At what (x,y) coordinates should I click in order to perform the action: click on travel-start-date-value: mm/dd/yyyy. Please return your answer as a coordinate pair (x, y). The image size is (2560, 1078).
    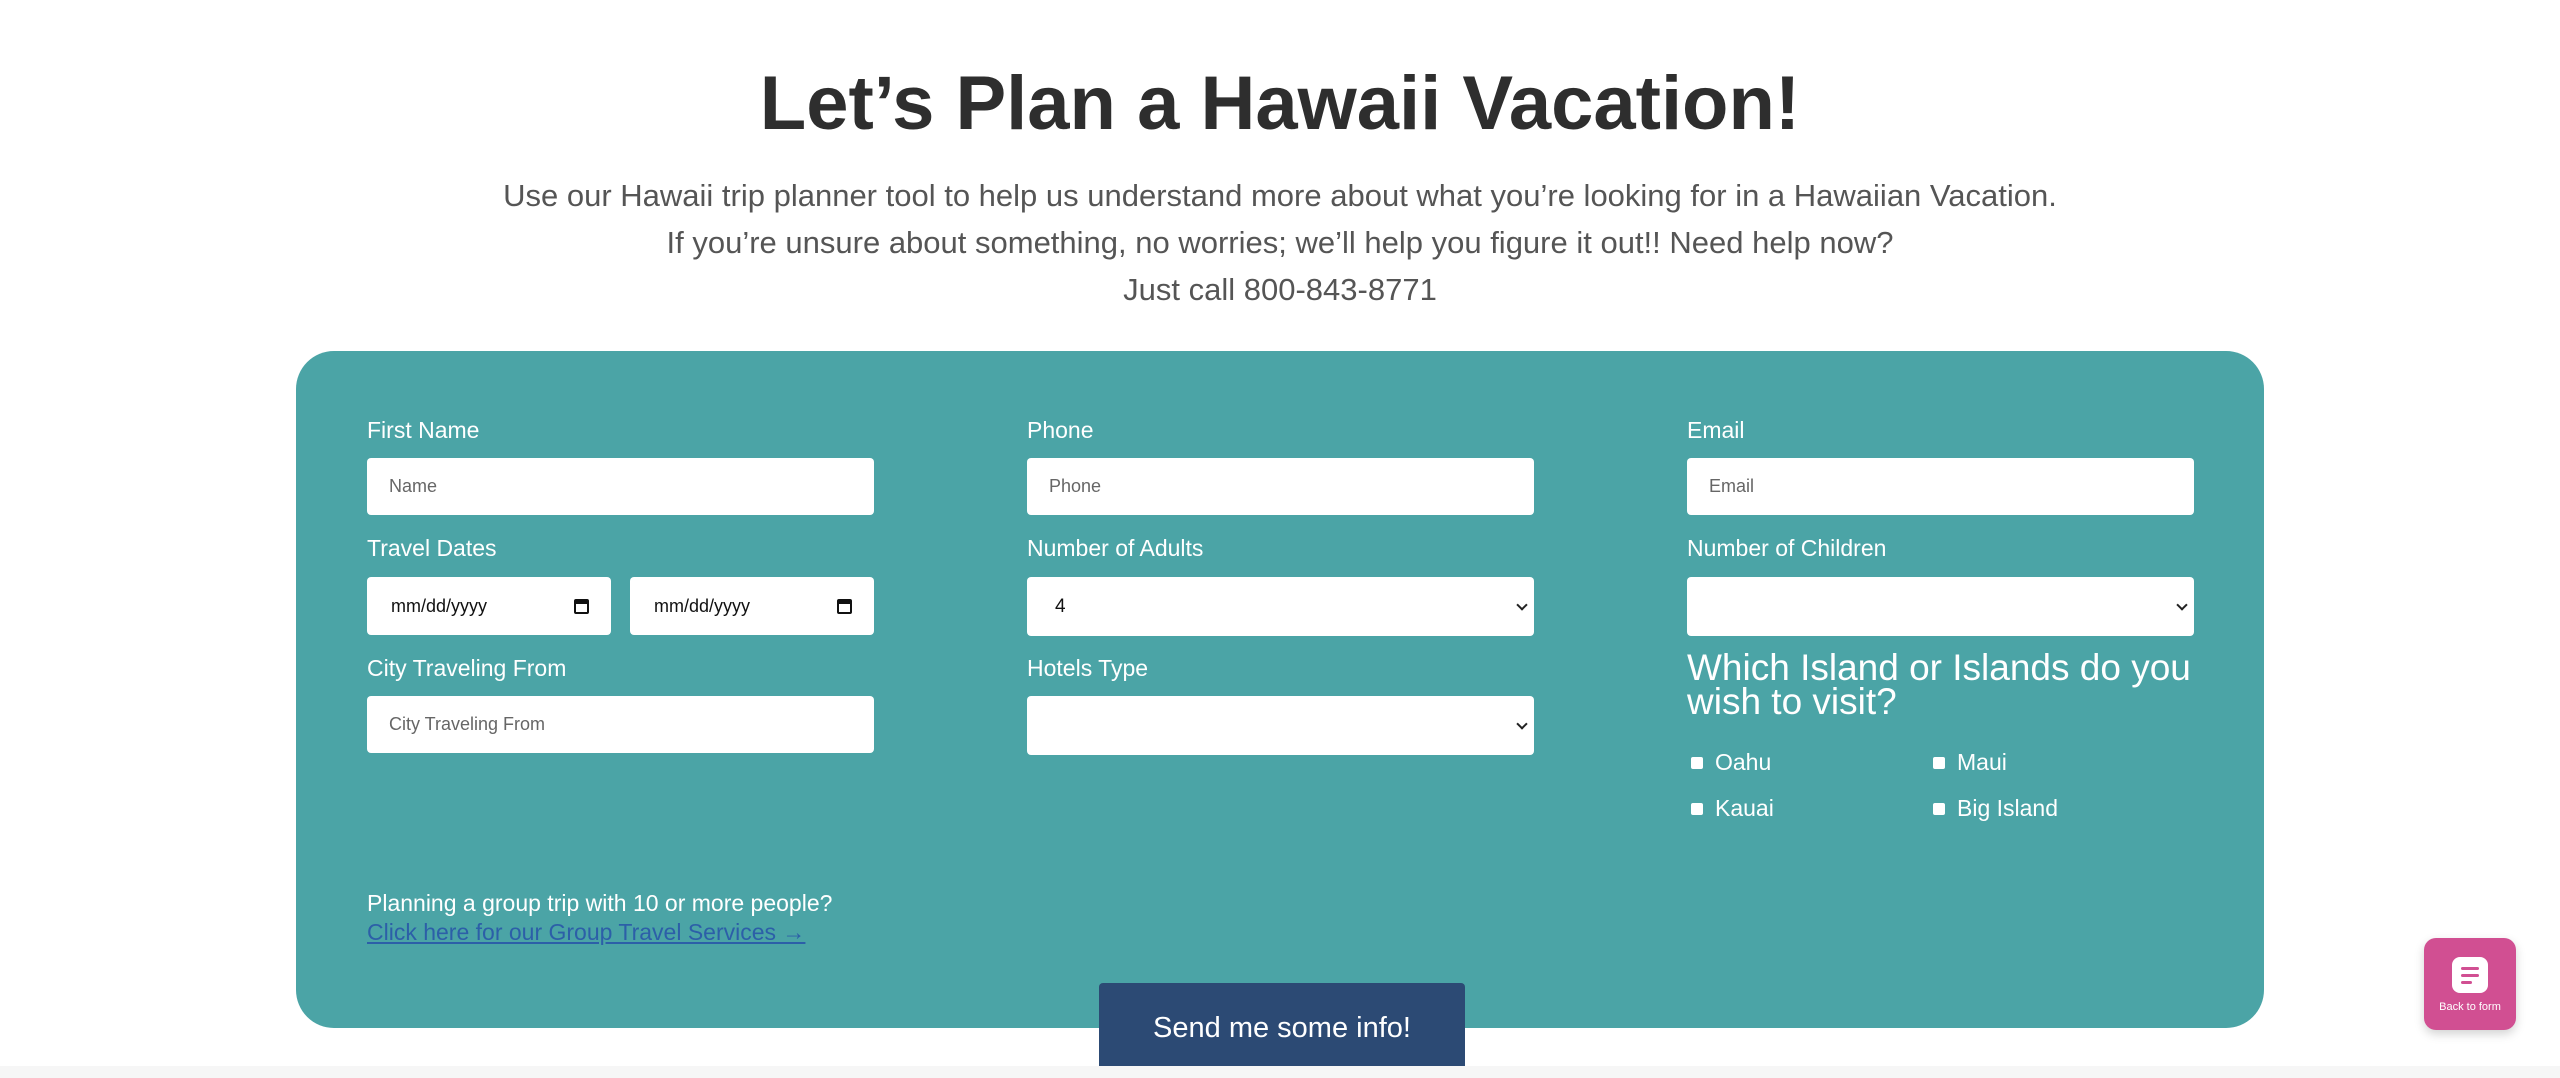
    Looking at the image, I should click on (439, 605).